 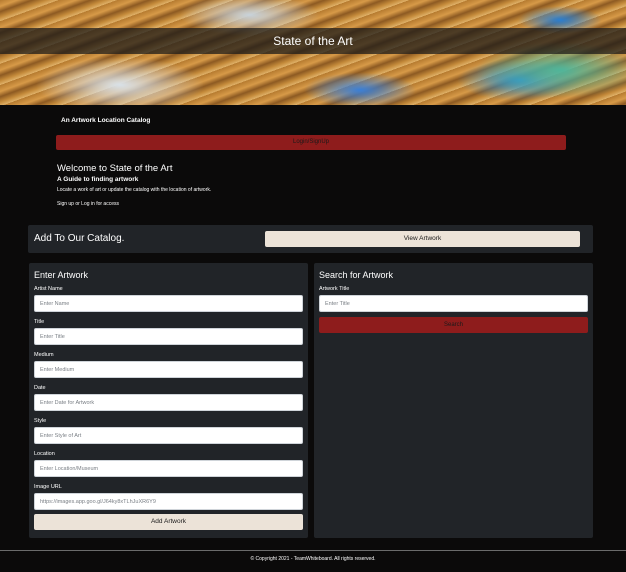 I want to click on date-label: Date, so click(x=40, y=388).